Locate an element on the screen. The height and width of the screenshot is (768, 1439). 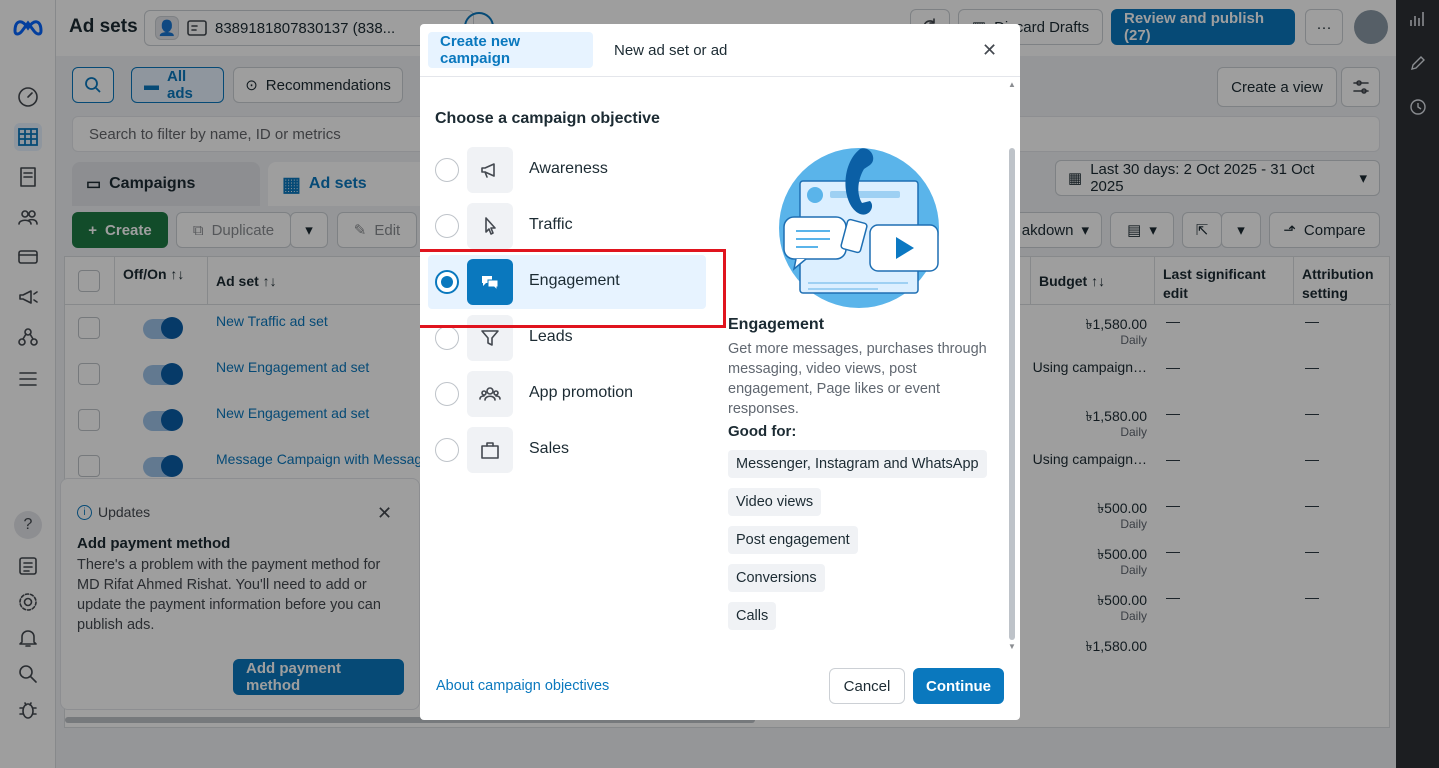
objective-option-engagement: Engagement is located at coordinates (567, 282).